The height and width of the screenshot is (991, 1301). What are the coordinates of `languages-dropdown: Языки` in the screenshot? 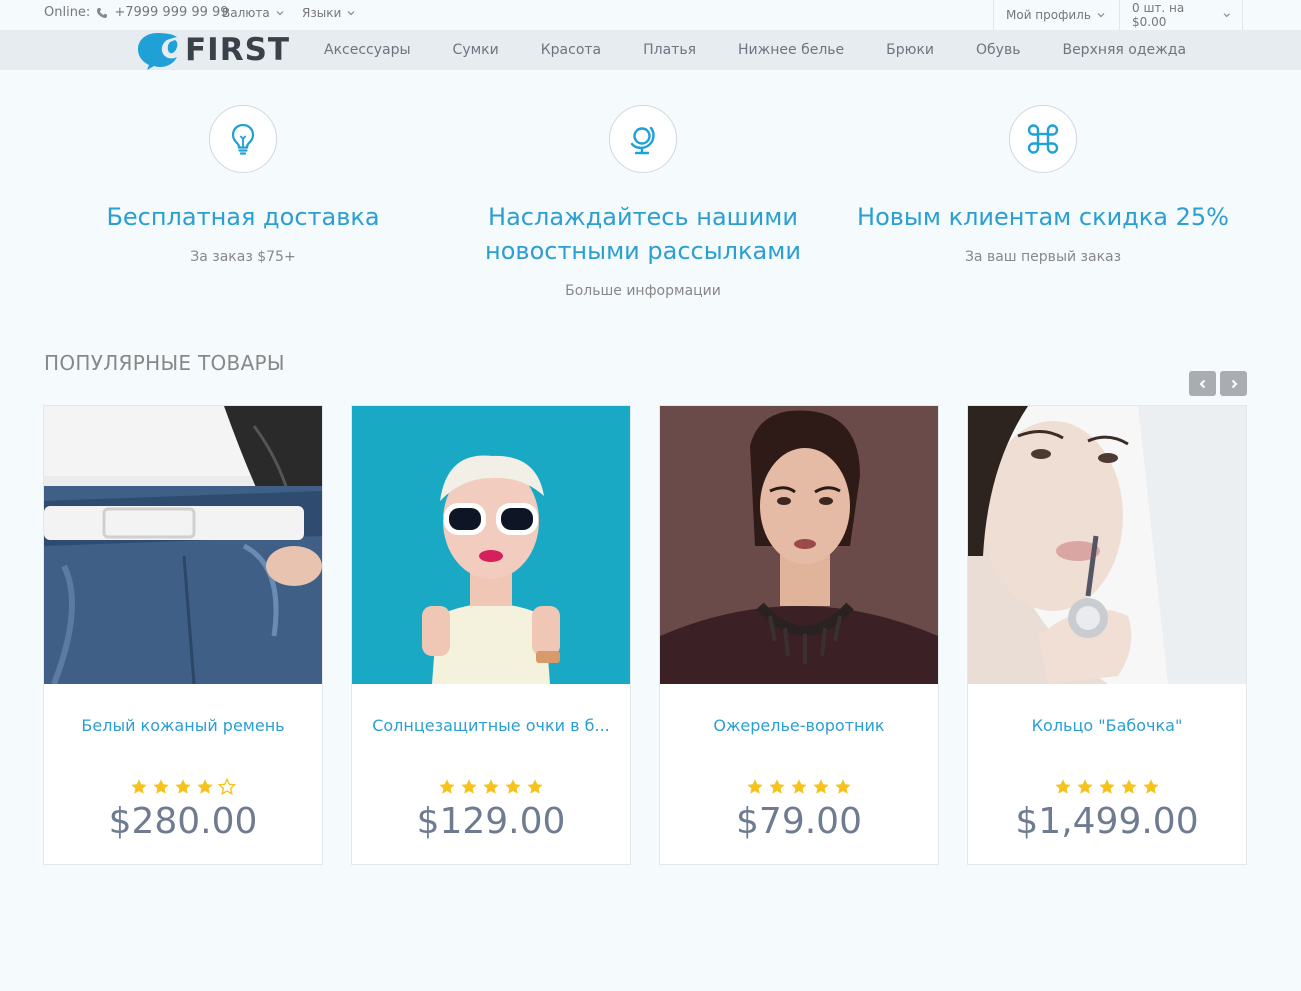 It's located at (328, 13).